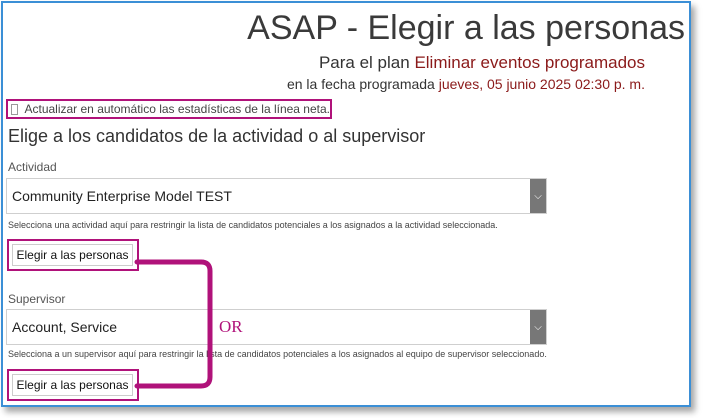 This screenshot has height=418, width=703. What do you see at coordinates (64, 327) in the screenshot?
I see `supervisor-selected-value: Account, Service` at bounding box center [64, 327].